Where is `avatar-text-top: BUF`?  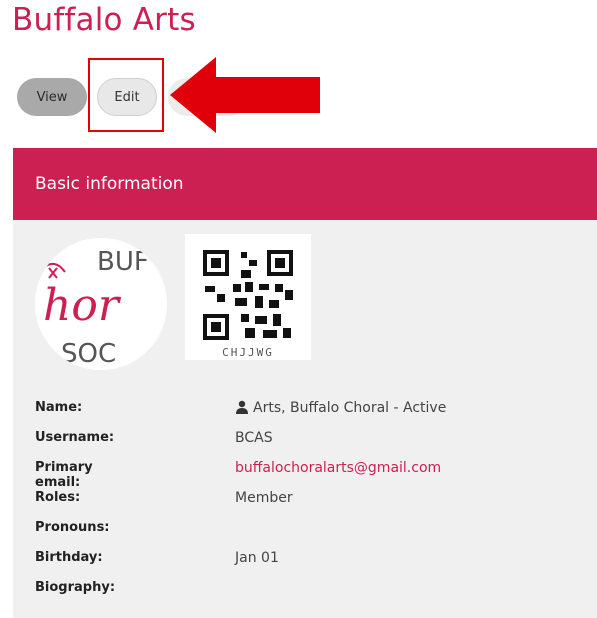
avatar-text-top: BUF is located at coordinates (123, 262).